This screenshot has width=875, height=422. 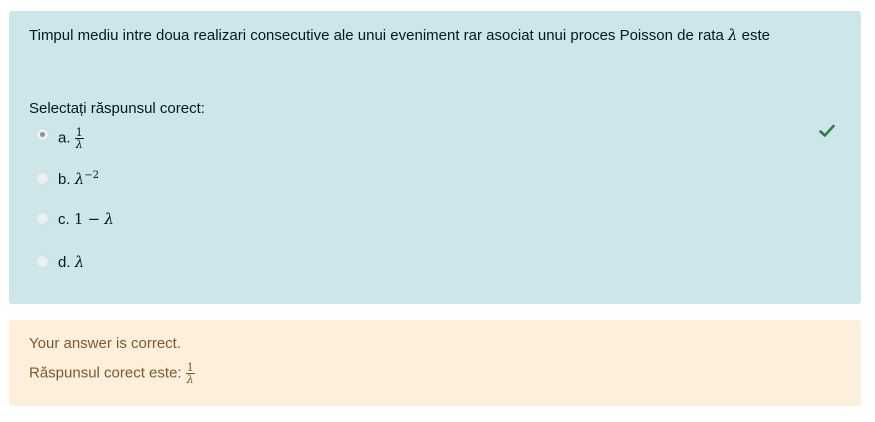 I want to click on option-c: c. 1 − λ, so click(x=439, y=222).